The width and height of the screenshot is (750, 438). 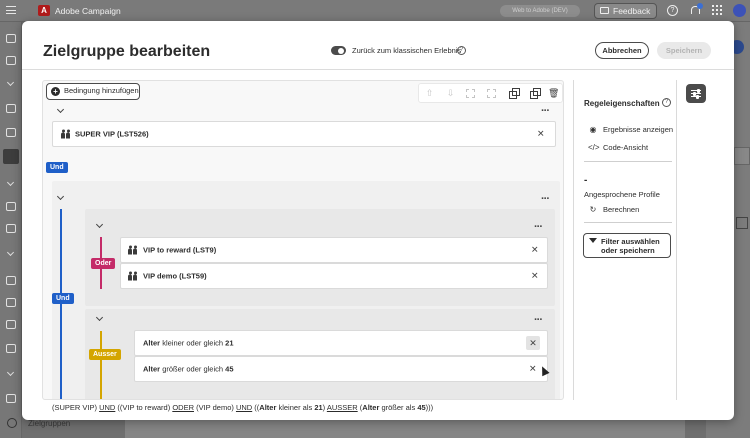 I want to click on value-label: 45, so click(x=229, y=369).